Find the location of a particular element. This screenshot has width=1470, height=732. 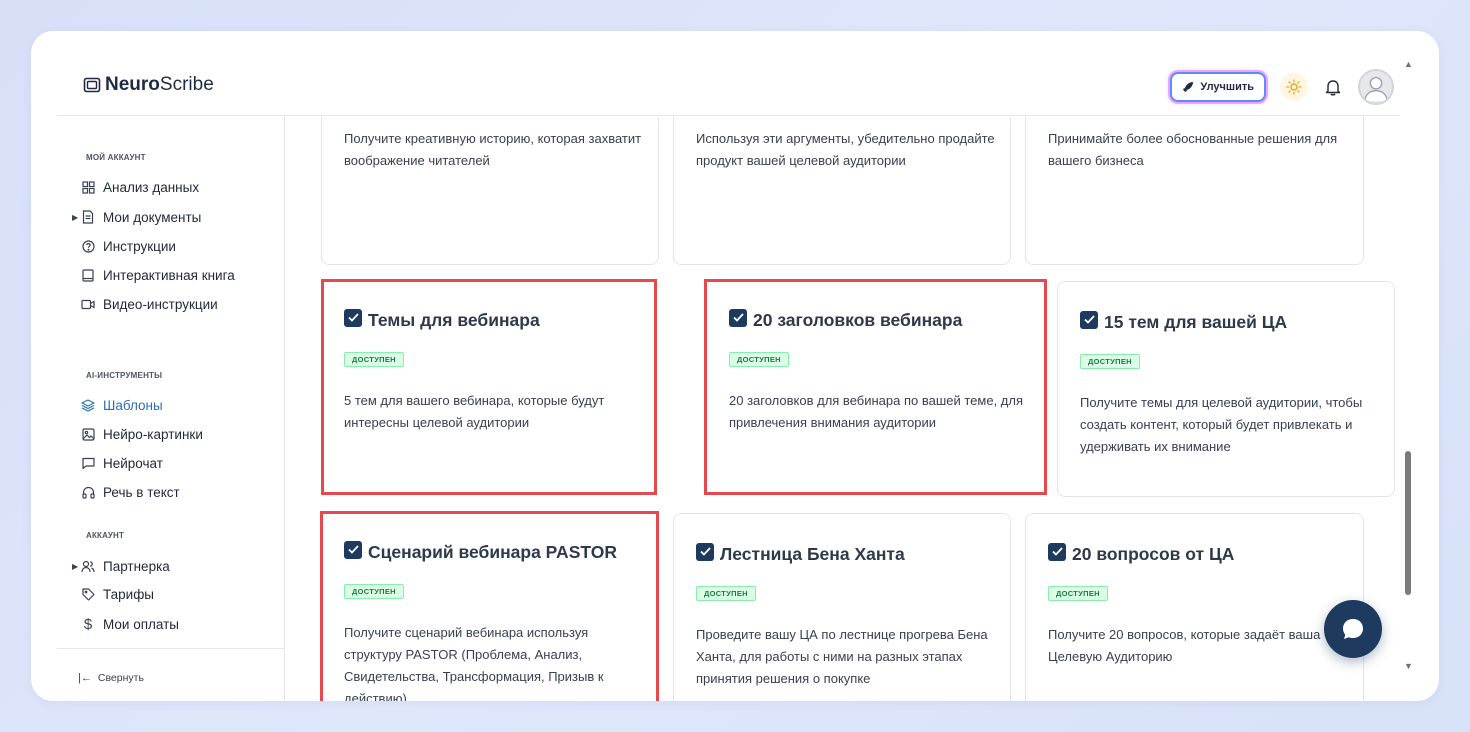

sidebar-item-neuro-images: Нейро-картинки is located at coordinates (142, 434).